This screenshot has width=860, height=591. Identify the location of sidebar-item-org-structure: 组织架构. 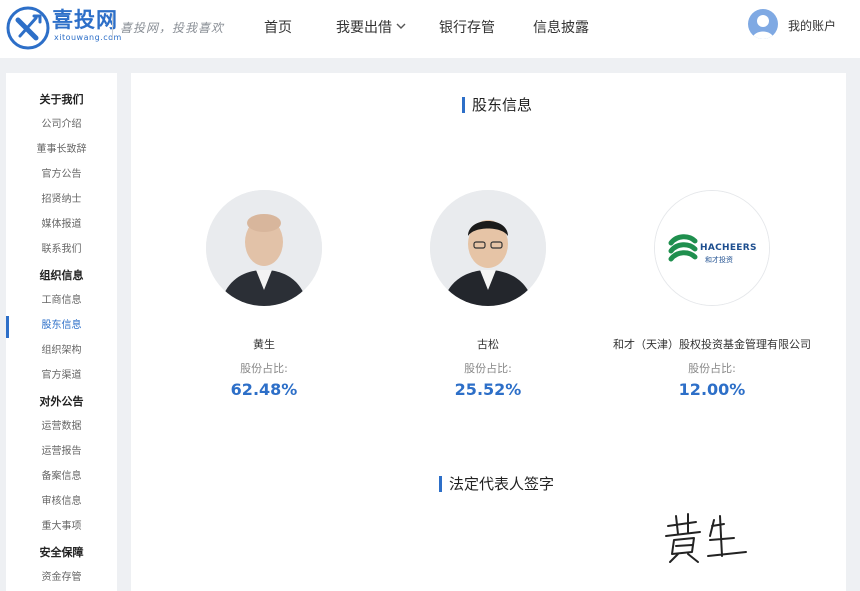
(61, 351).